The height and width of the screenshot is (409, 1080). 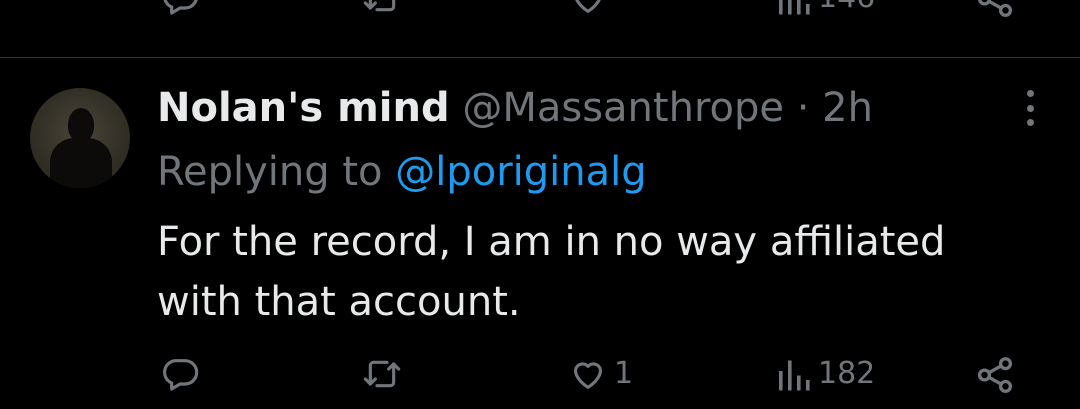 I want to click on previous-tweet-action-bar: 146, so click(x=540, y=14).